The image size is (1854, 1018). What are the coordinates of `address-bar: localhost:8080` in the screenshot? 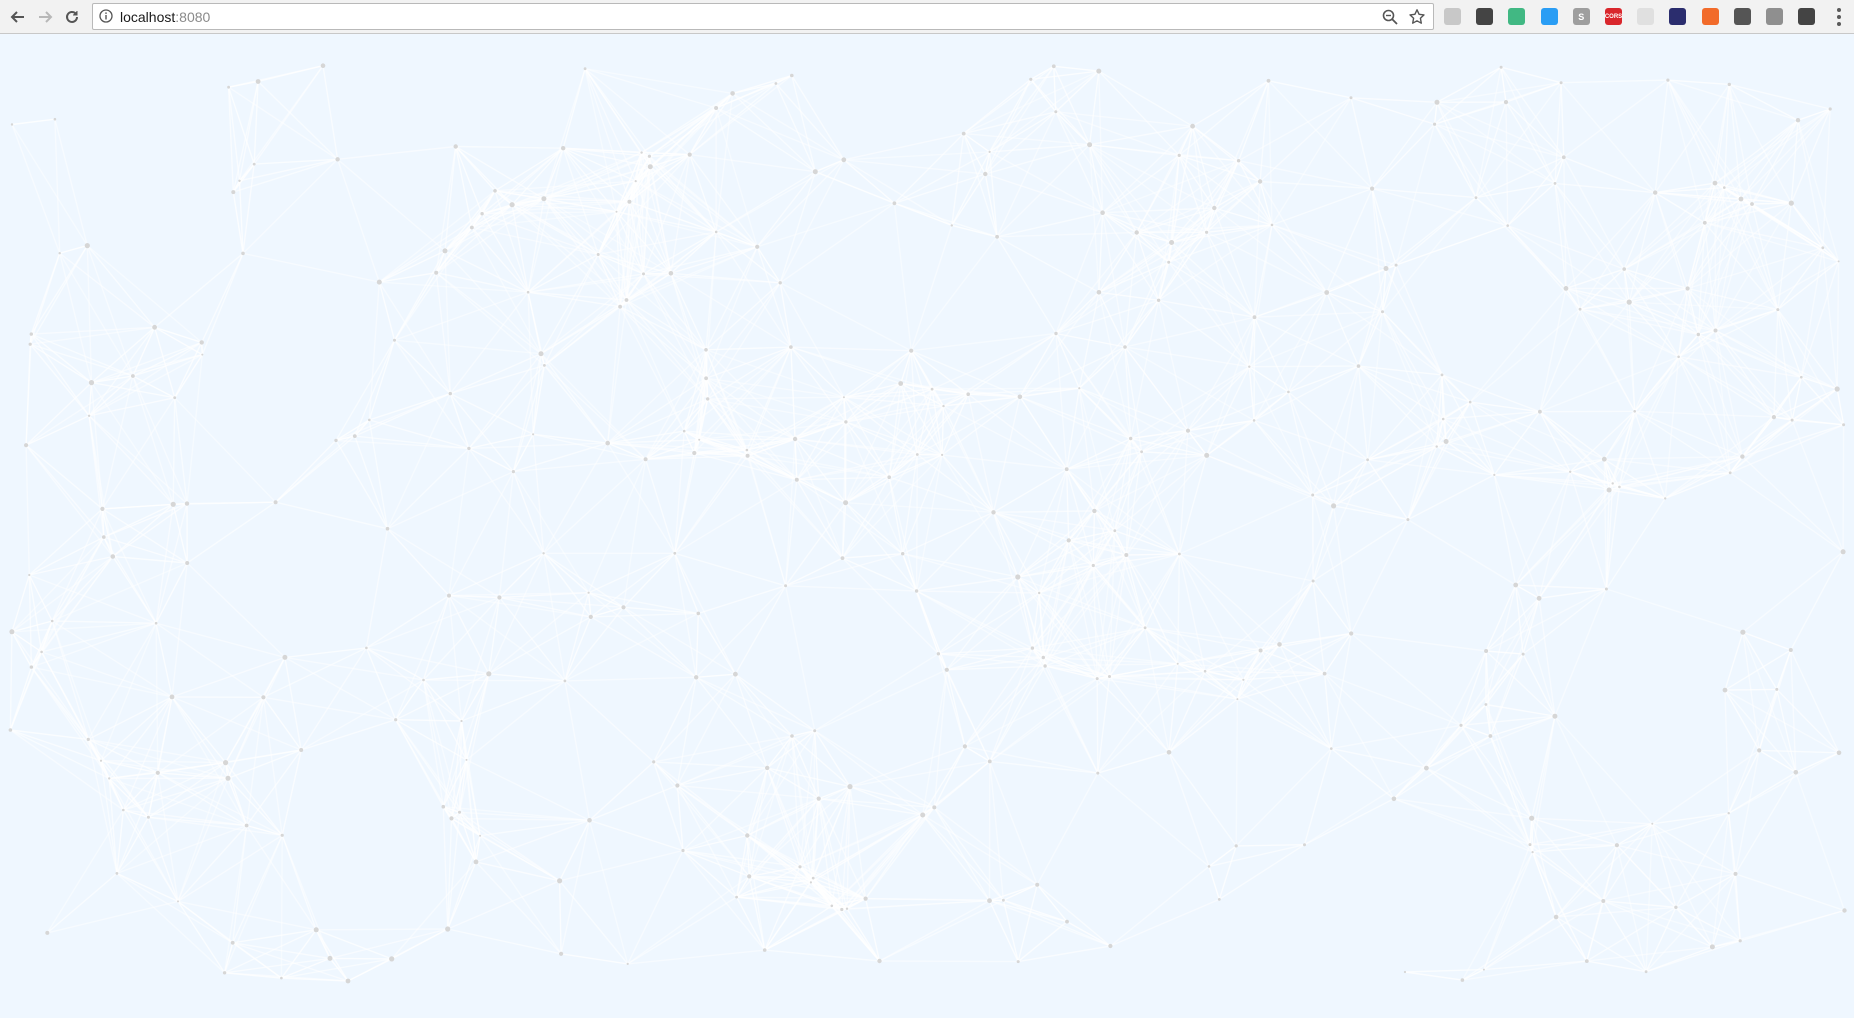 It's located at (763, 16).